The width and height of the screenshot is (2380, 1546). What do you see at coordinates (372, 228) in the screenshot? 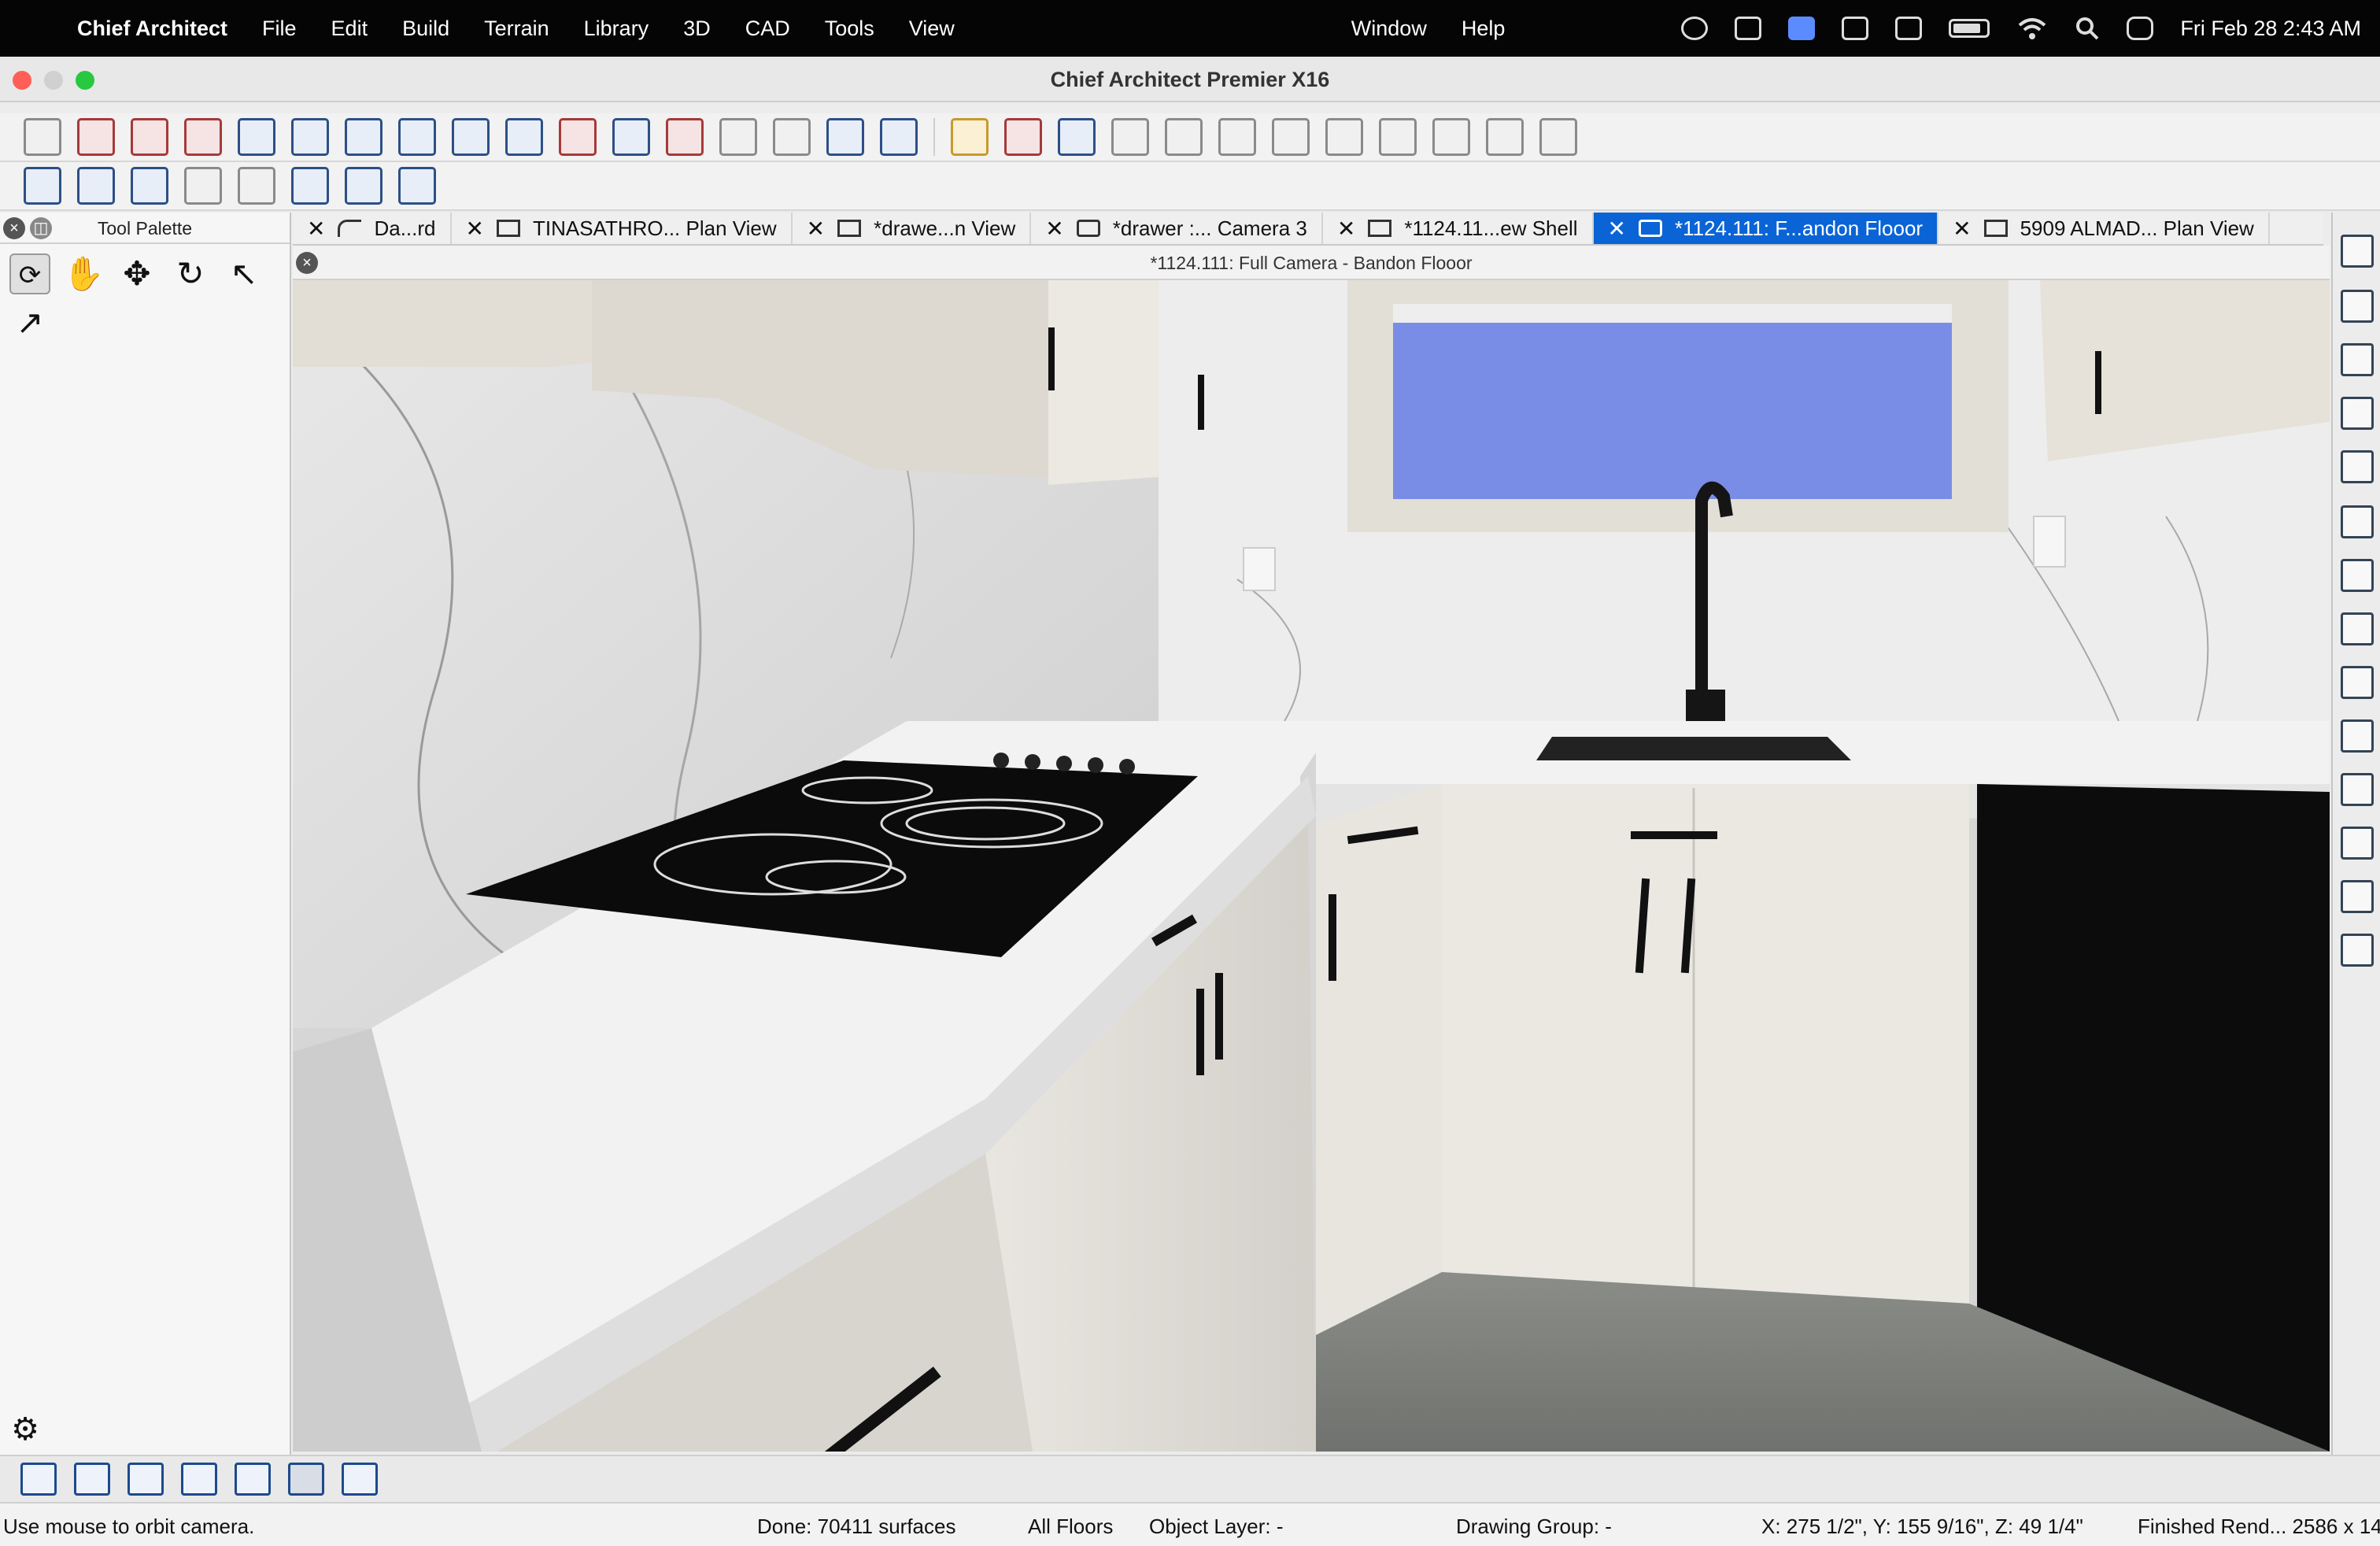
I see `tab-dashboard: ✕ Da...rd` at bounding box center [372, 228].